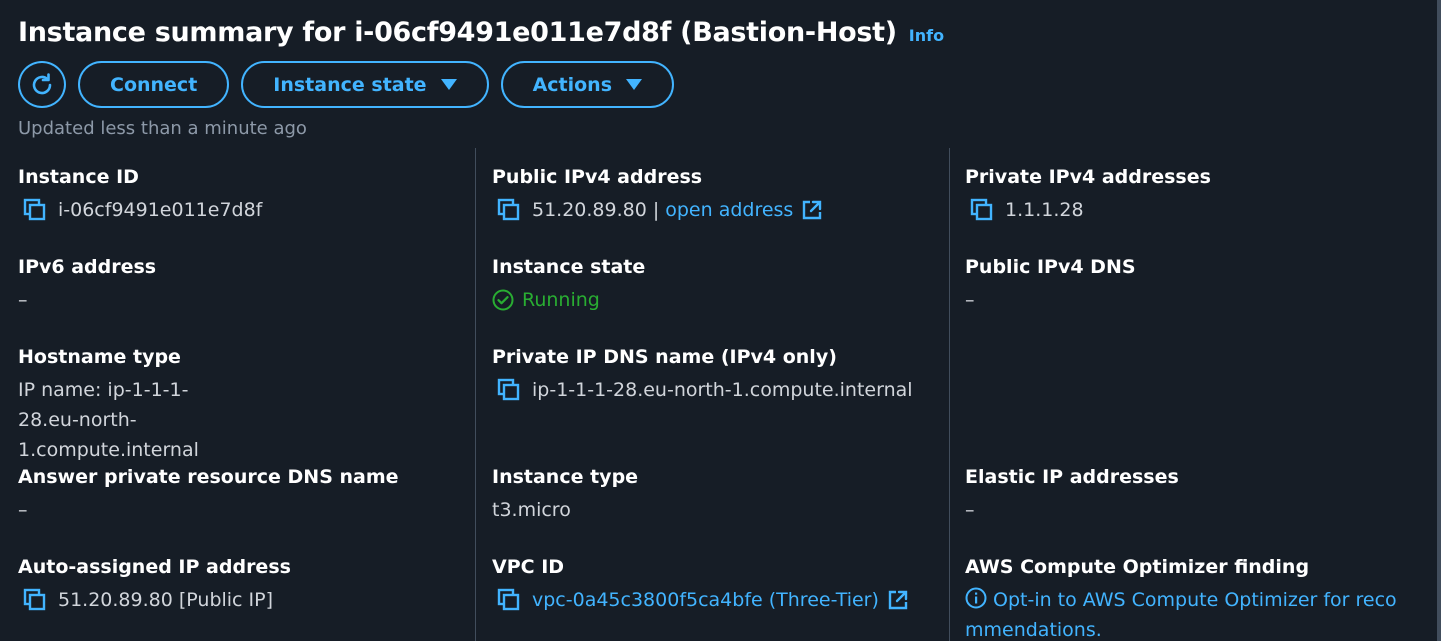 The height and width of the screenshot is (641, 1441). What do you see at coordinates (589, 210) in the screenshot?
I see `public-ipv4-value: 51.20.89.80` at bounding box center [589, 210].